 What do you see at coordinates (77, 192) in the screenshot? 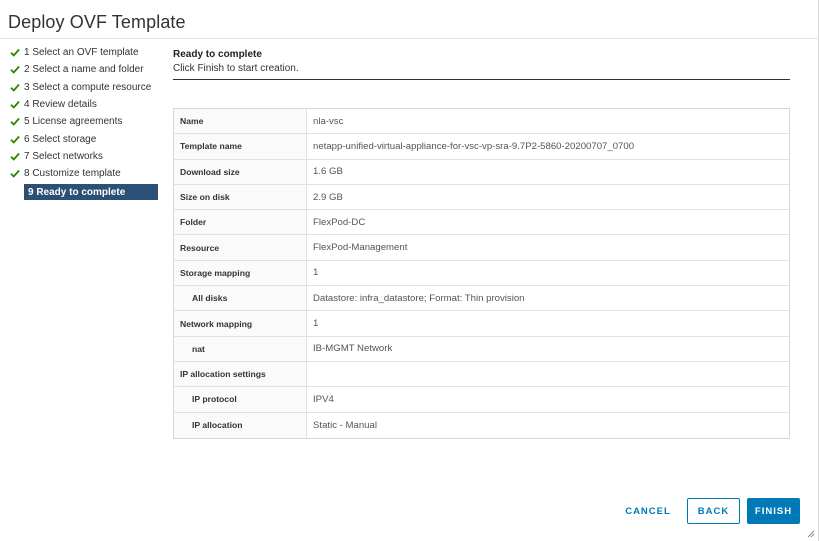
I see `wizard-step-label: 9 Ready to complete` at bounding box center [77, 192].